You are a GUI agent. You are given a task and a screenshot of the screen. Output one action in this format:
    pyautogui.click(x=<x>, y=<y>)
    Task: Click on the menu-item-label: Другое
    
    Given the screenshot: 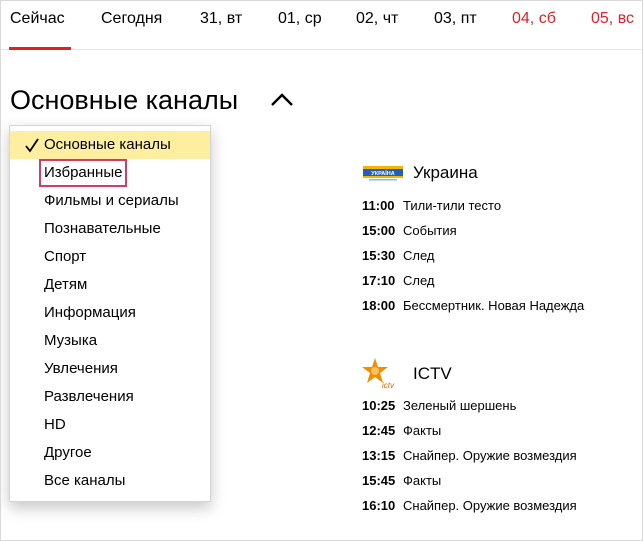 What is the action you would take?
    pyautogui.click(x=68, y=452)
    